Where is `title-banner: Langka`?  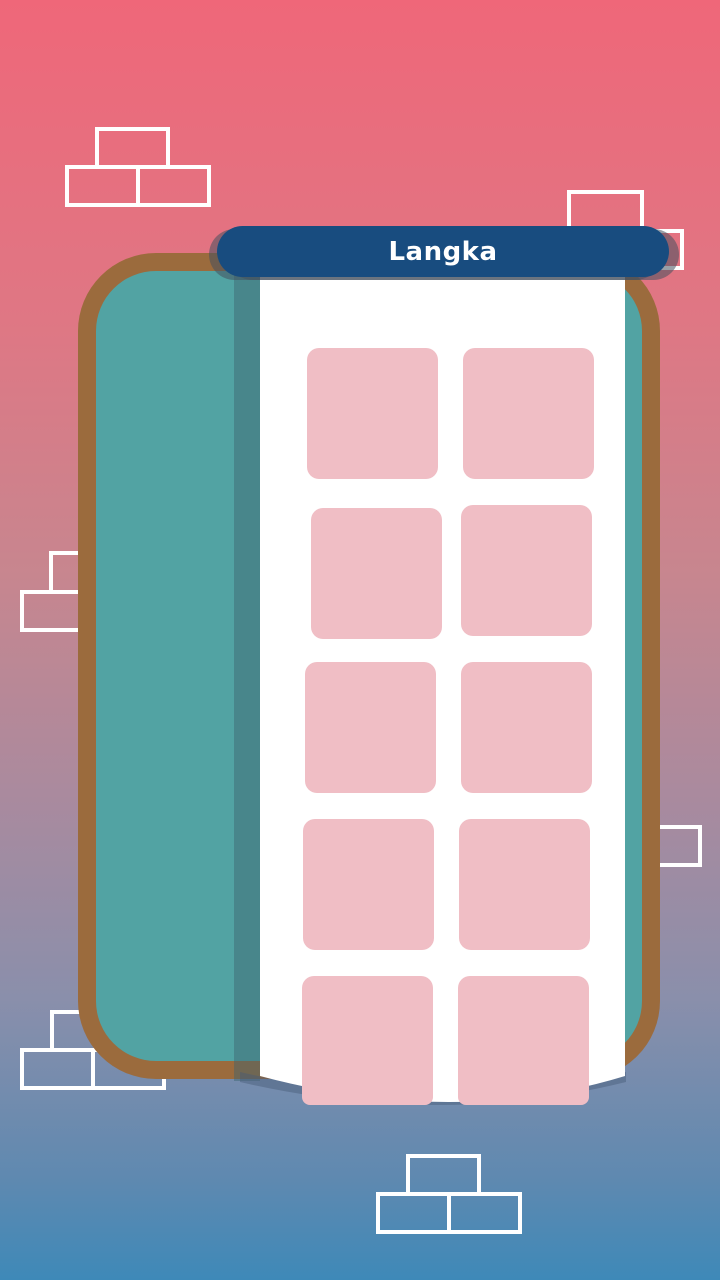
title-banner: Langka is located at coordinates (443, 251).